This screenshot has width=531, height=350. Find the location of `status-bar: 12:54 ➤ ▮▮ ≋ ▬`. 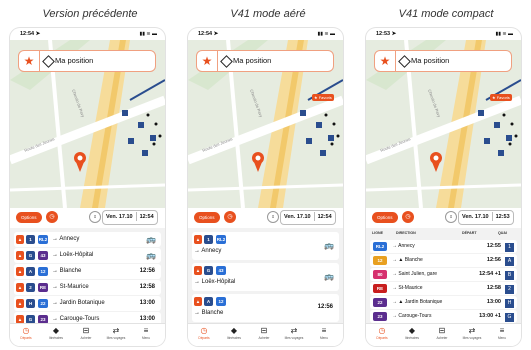

status-bar: 12:54 ➤ ▮▮ ≋ ▬ is located at coordinates (265, 34).